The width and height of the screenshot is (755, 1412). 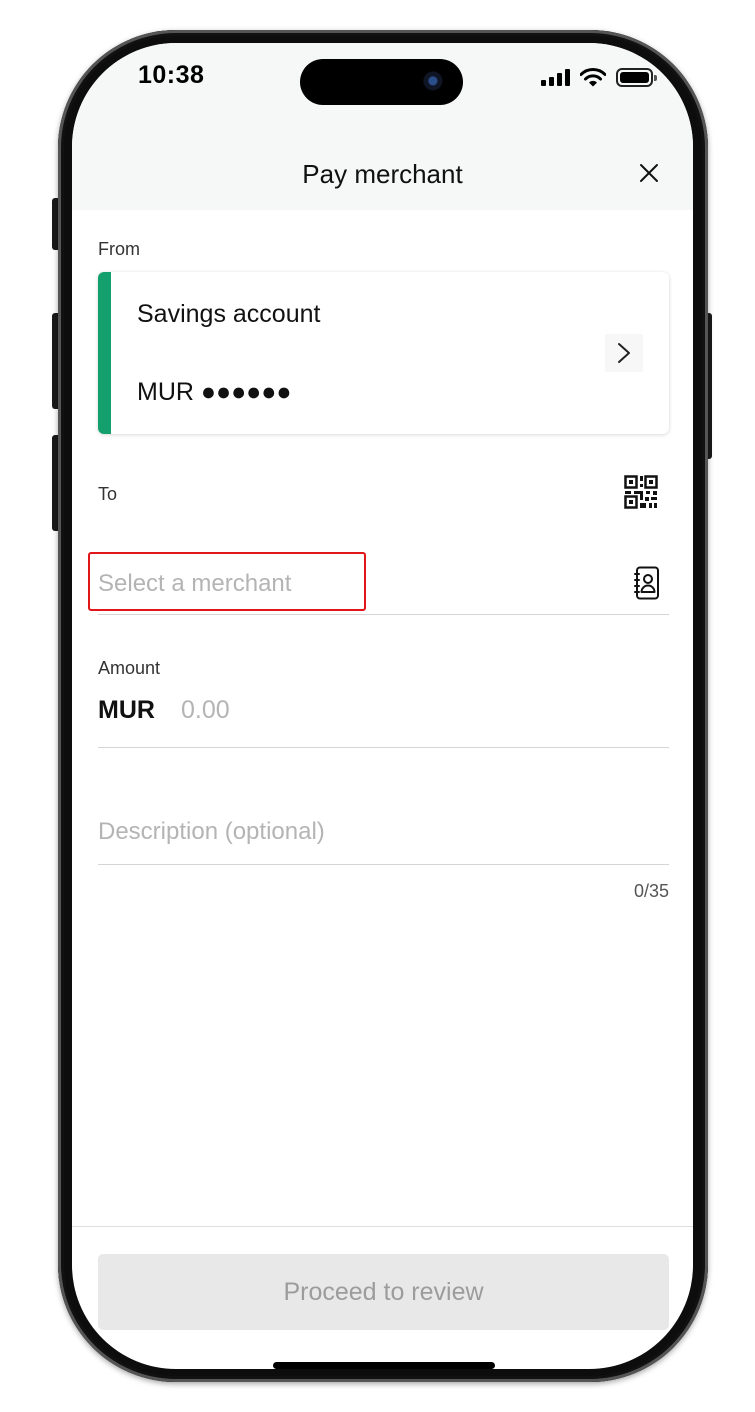 What do you see at coordinates (119, 249) in the screenshot?
I see `from-label: From` at bounding box center [119, 249].